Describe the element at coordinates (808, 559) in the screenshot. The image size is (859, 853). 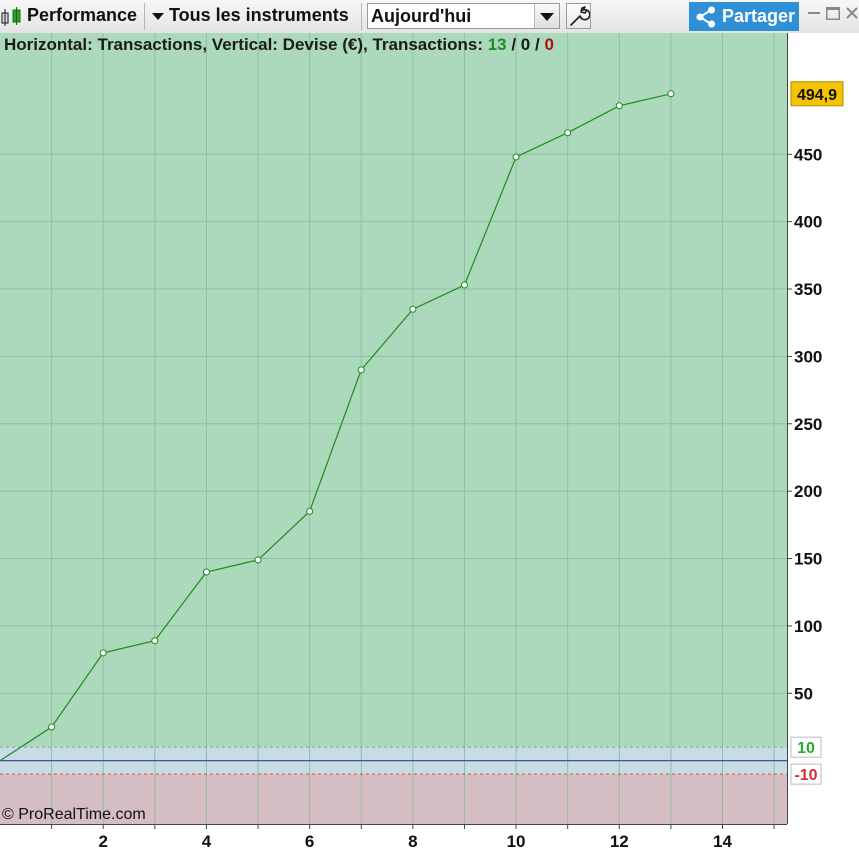
I see `y-tick-label: 150` at that location.